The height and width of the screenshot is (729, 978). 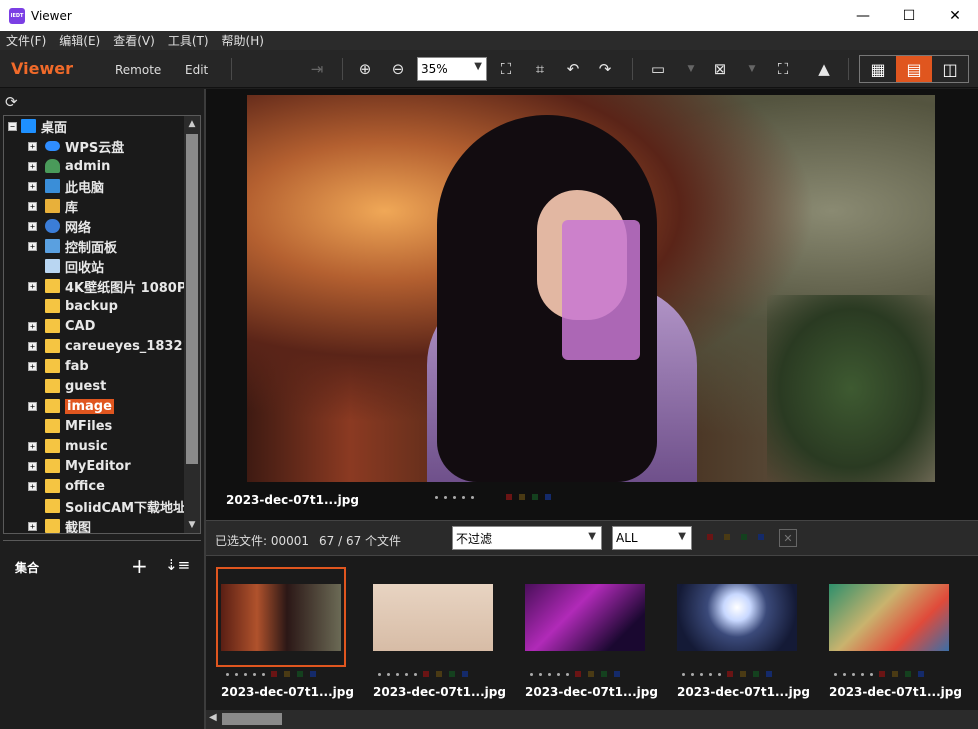 What do you see at coordinates (114, 146) in the screenshot?
I see `tree-item: + WPS云盘` at bounding box center [114, 146].